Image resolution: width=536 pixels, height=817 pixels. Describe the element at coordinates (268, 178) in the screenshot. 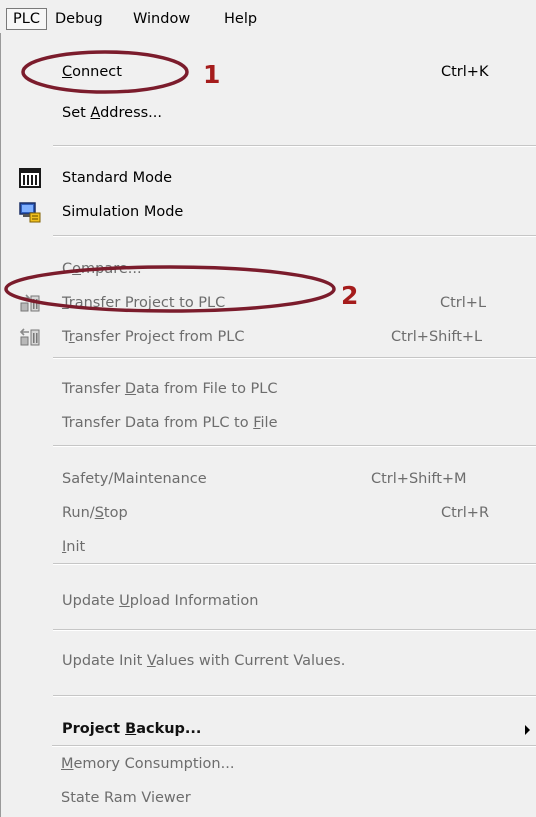

I see `menu-item-standard-mode: Standard Mode` at that location.